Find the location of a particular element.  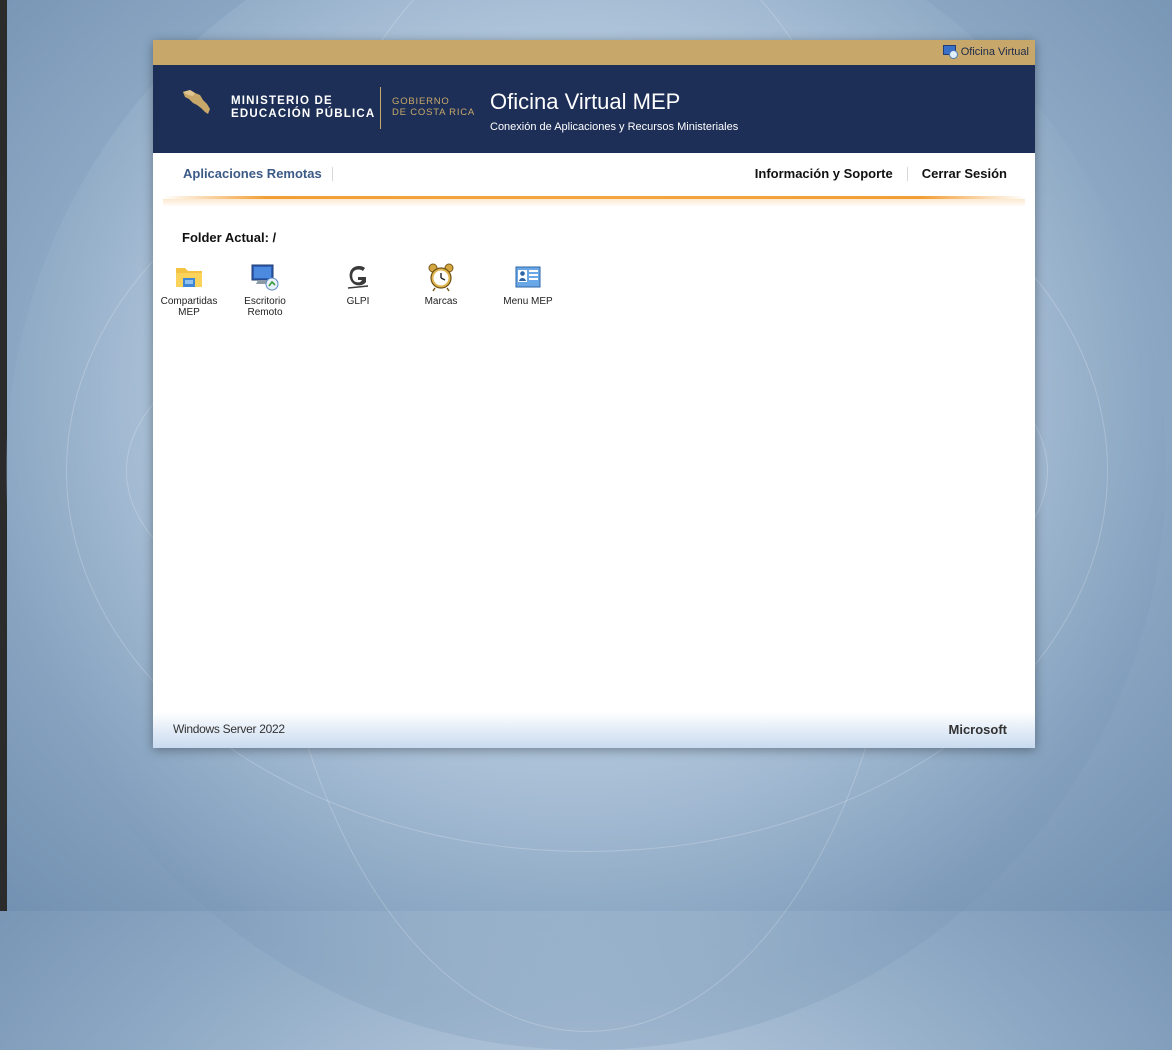

ministry-name: MINISTERIO DE EDUCACIÓN PÚBLICA is located at coordinates (303, 108).